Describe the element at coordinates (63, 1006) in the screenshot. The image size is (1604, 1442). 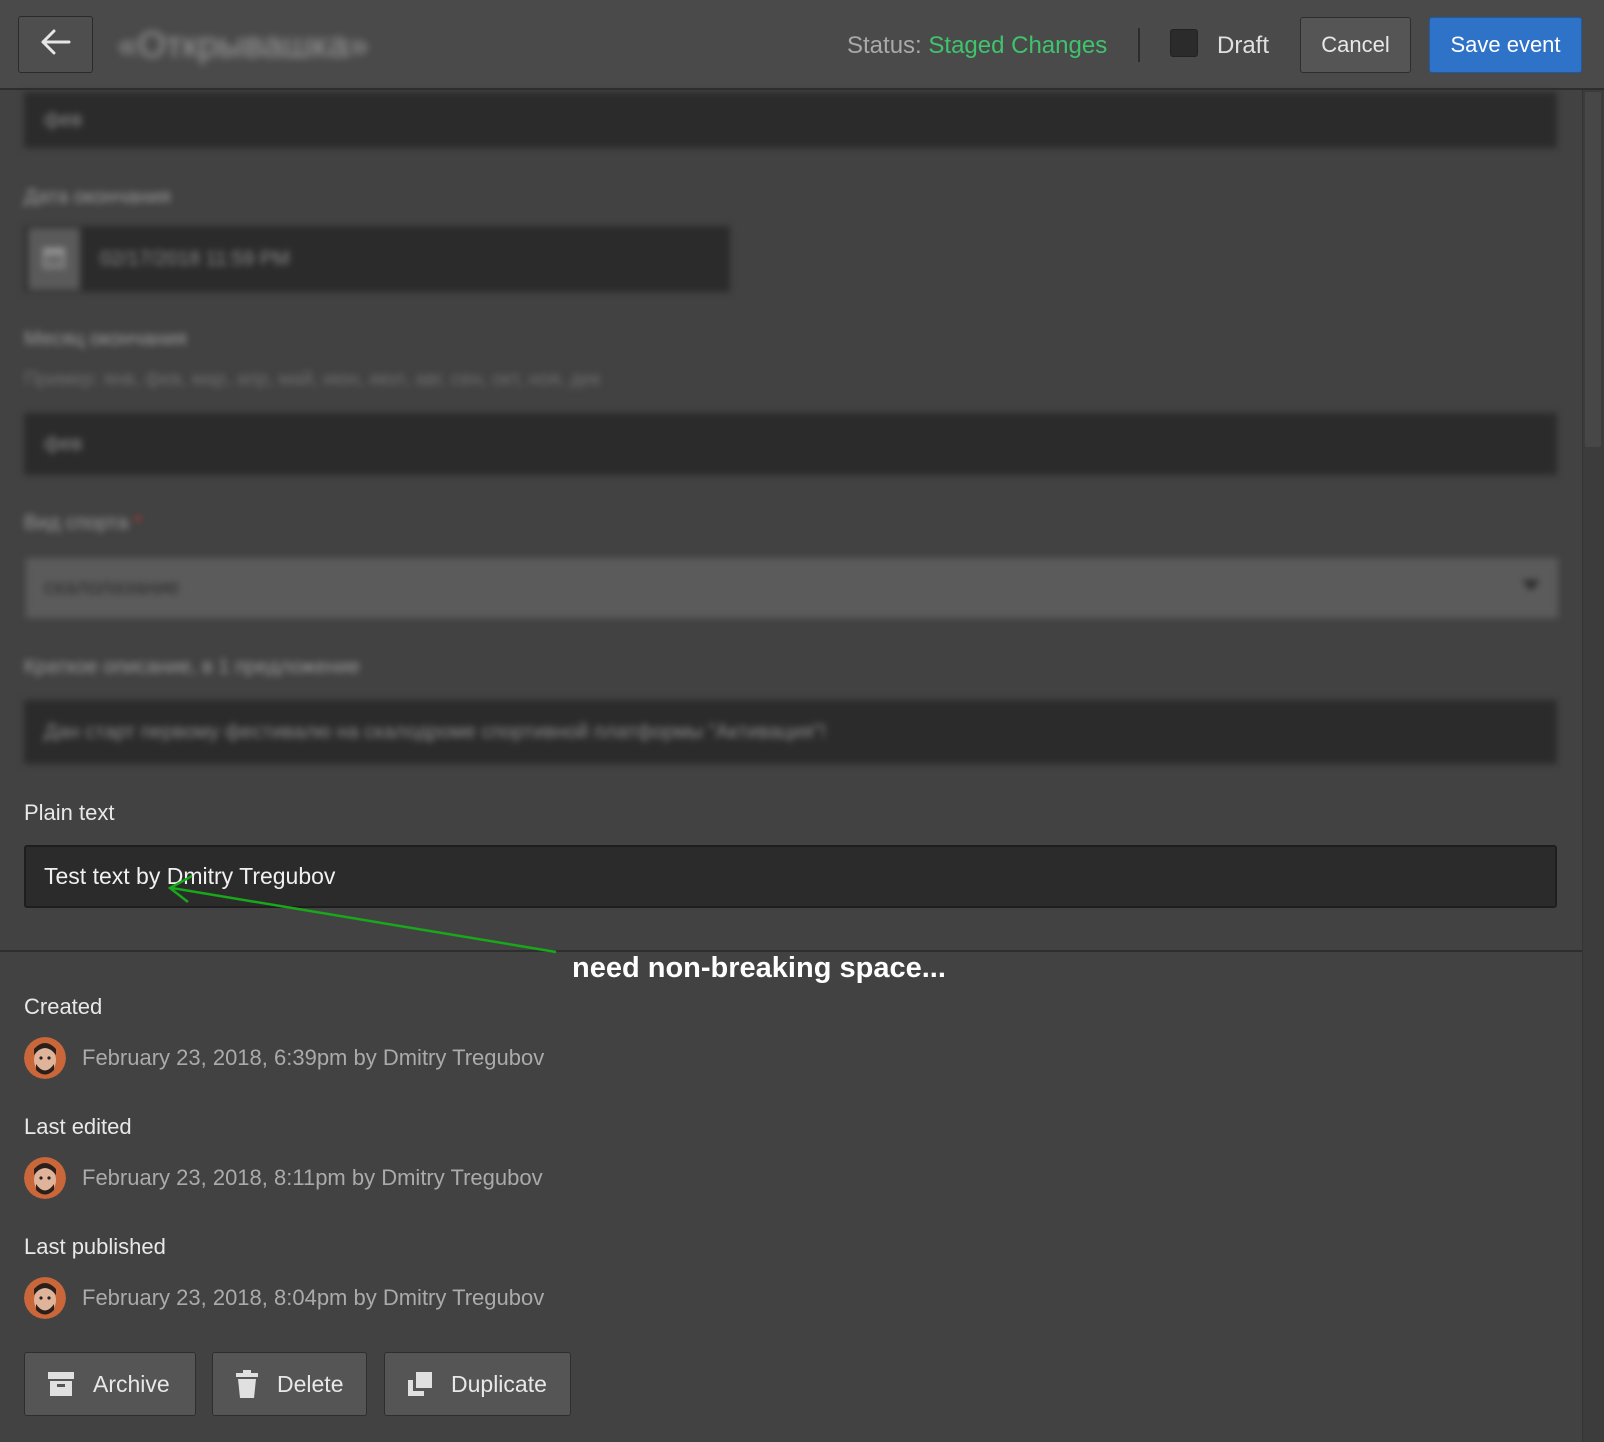
I see `created-label: Created` at that location.